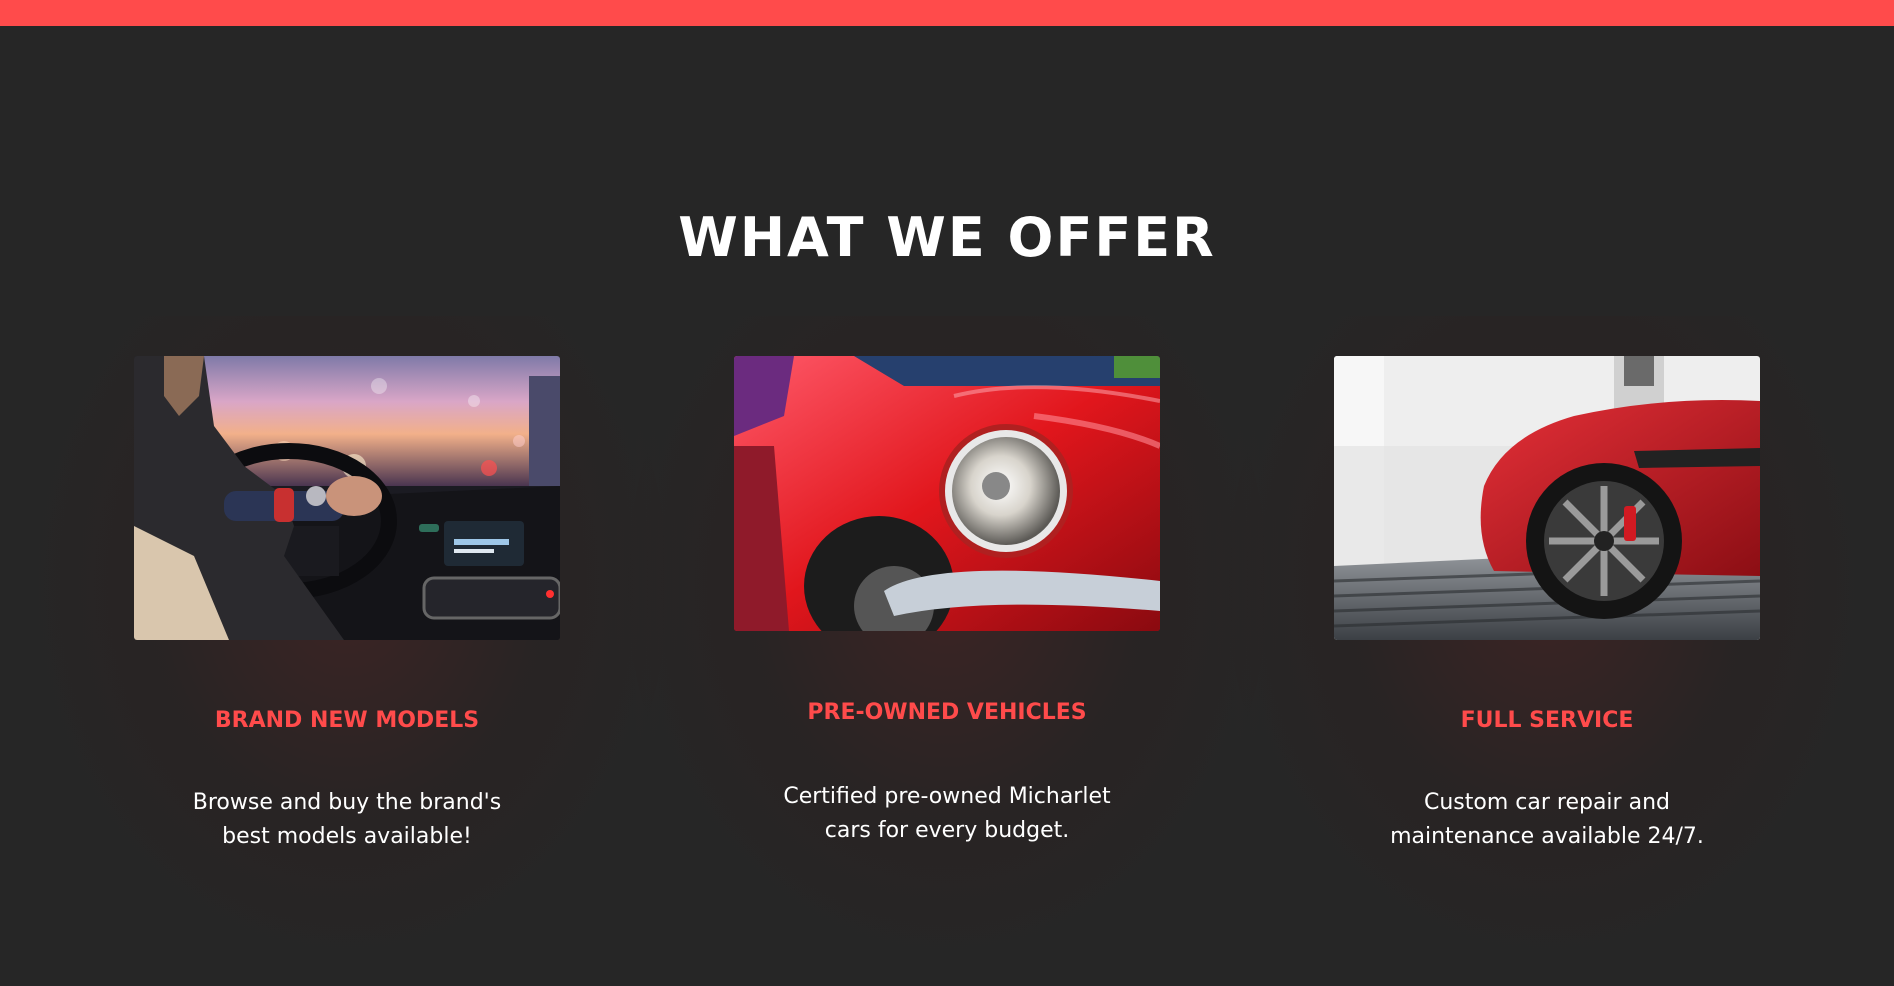 The image size is (1894, 986). What do you see at coordinates (347, 498) in the screenshot?
I see `driver-steering-wheel-image` at bounding box center [347, 498].